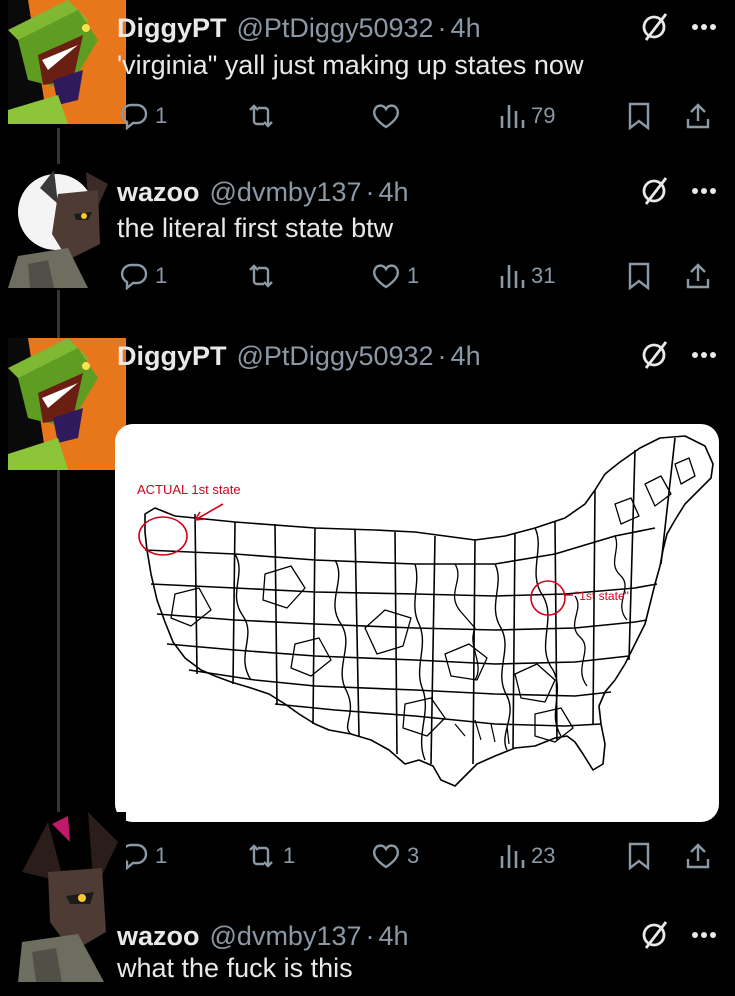 The height and width of the screenshot is (996, 735). I want to click on views-count: 31, so click(543, 275).